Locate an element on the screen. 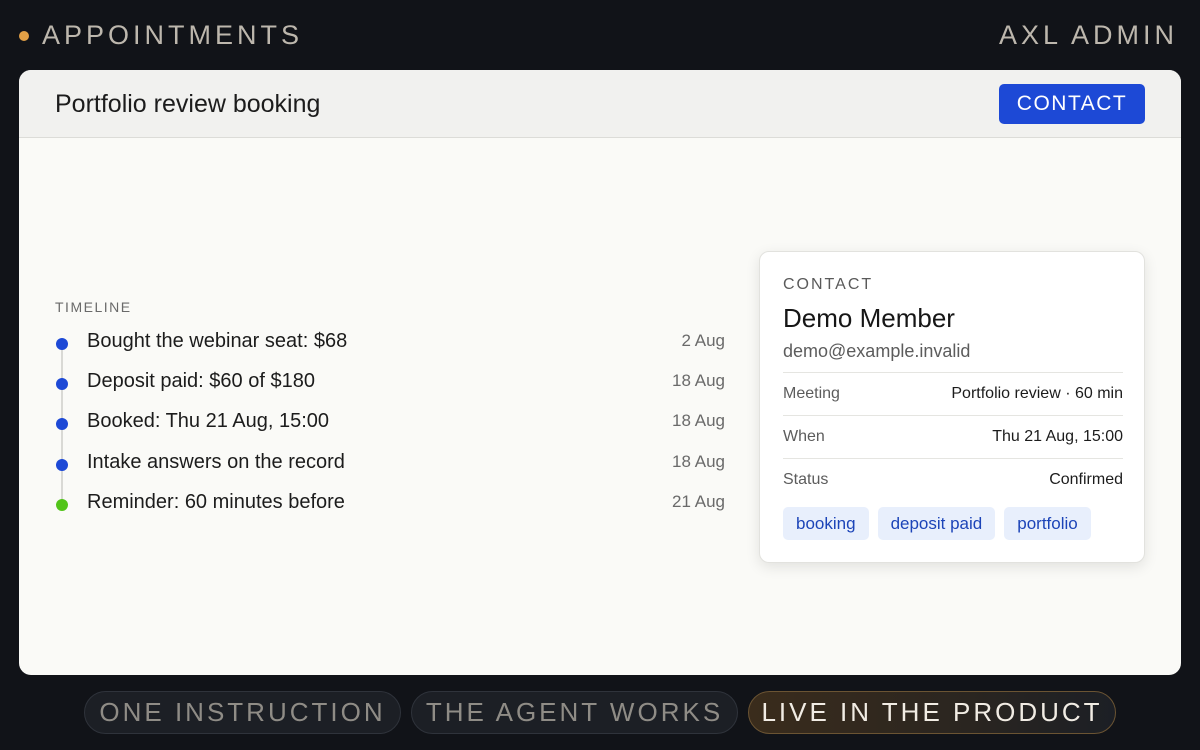 This screenshot has width=1200, height=750. tag-list: booking deposit paid portfolio is located at coordinates (937, 523).